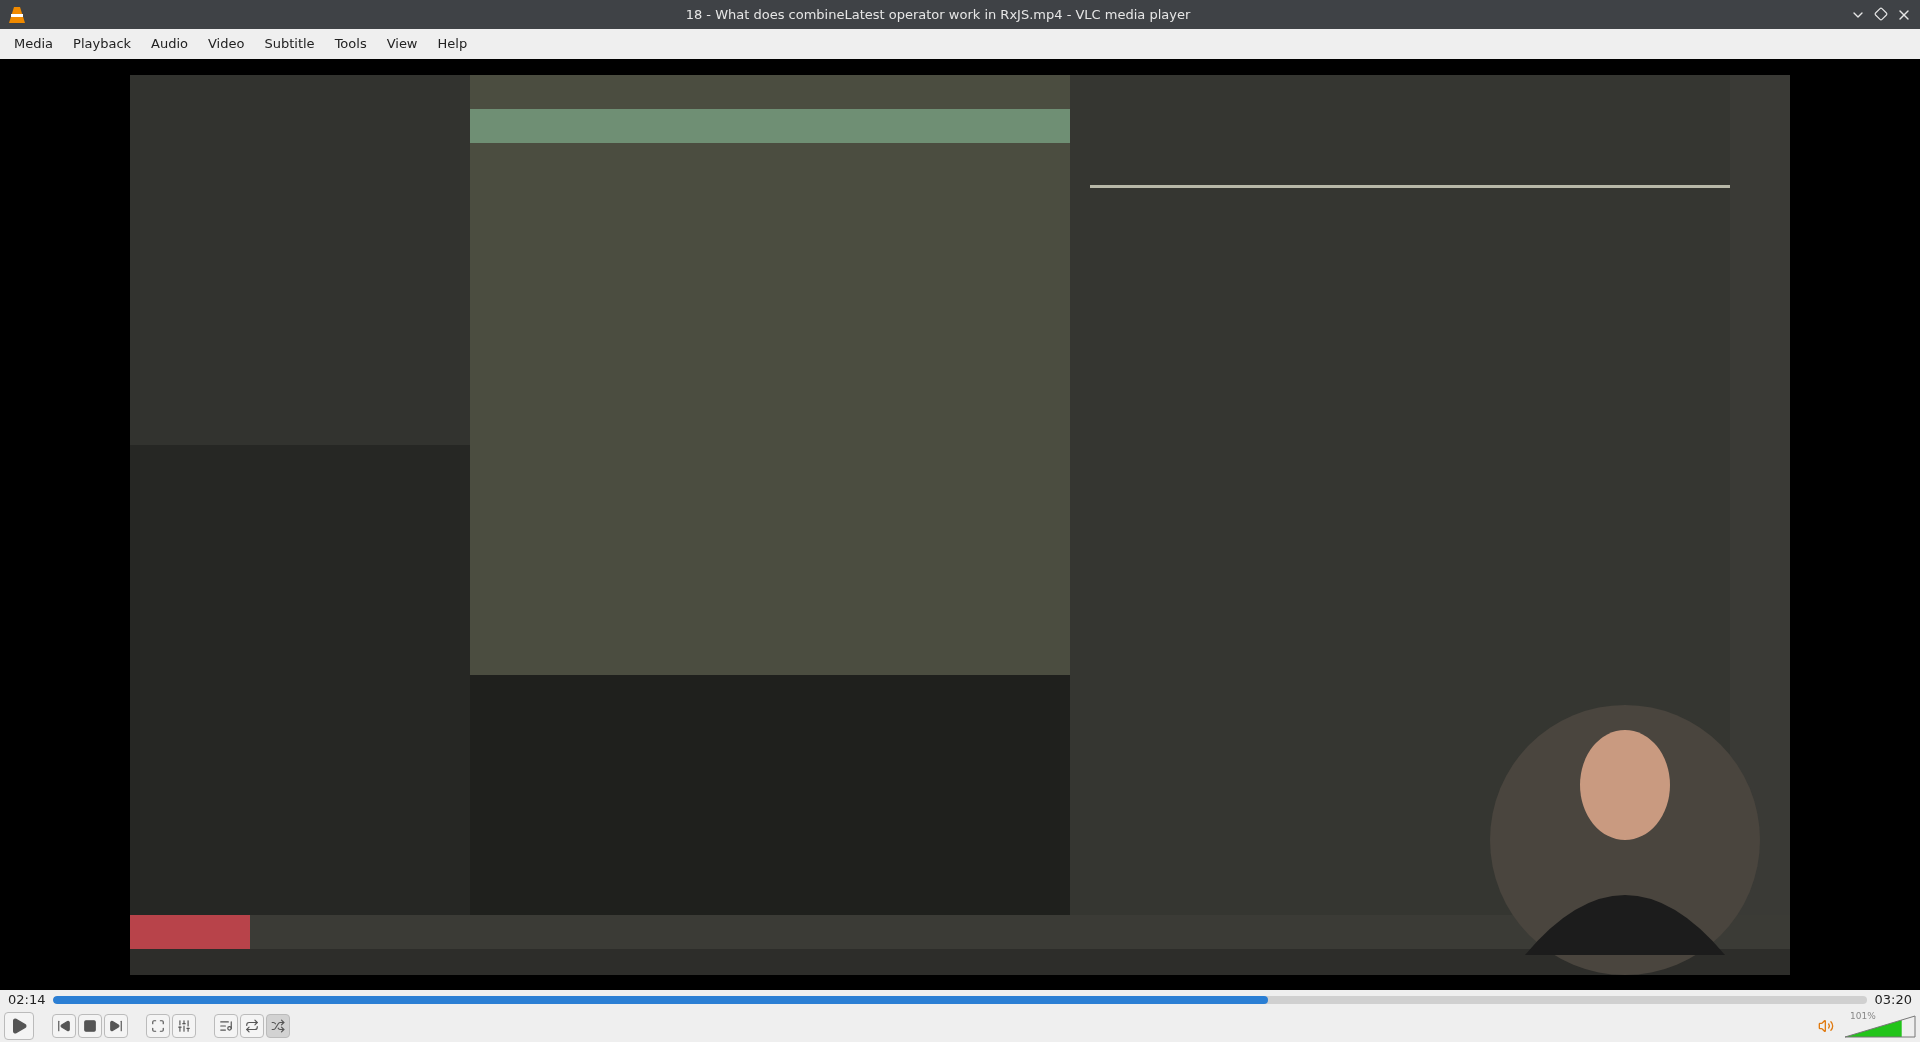 The image size is (1920, 1042). I want to click on sliders-icon, so click(184, 1026).